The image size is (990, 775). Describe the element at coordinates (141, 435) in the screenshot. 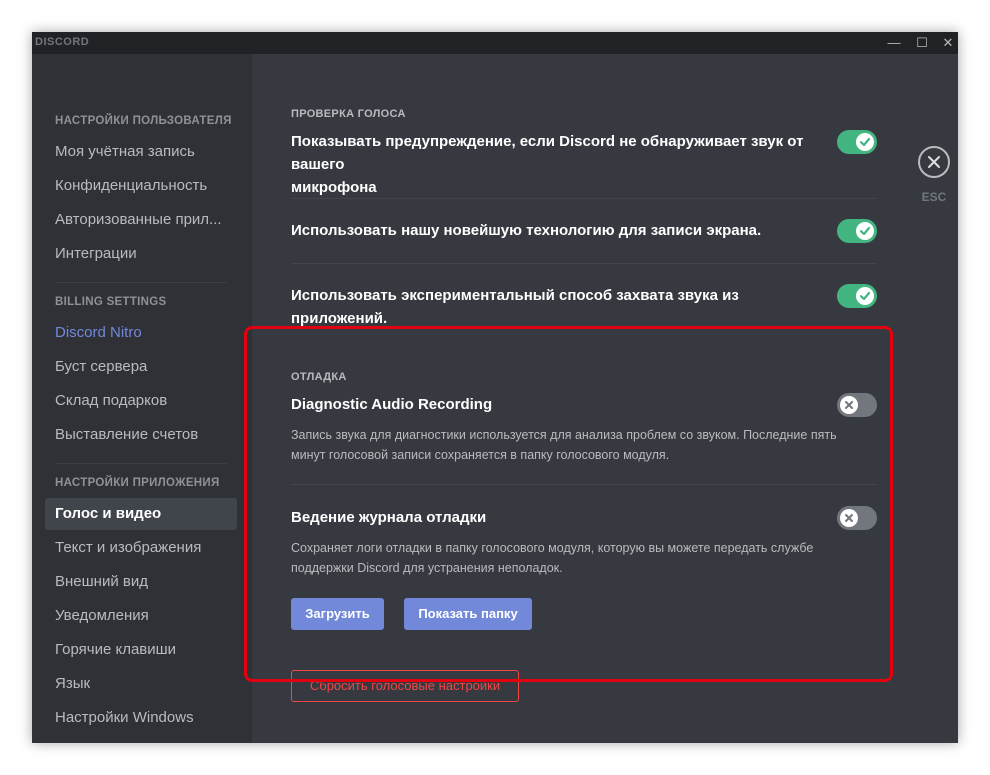

I see `sidebar-item-billing: Выставление счетов` at that location.